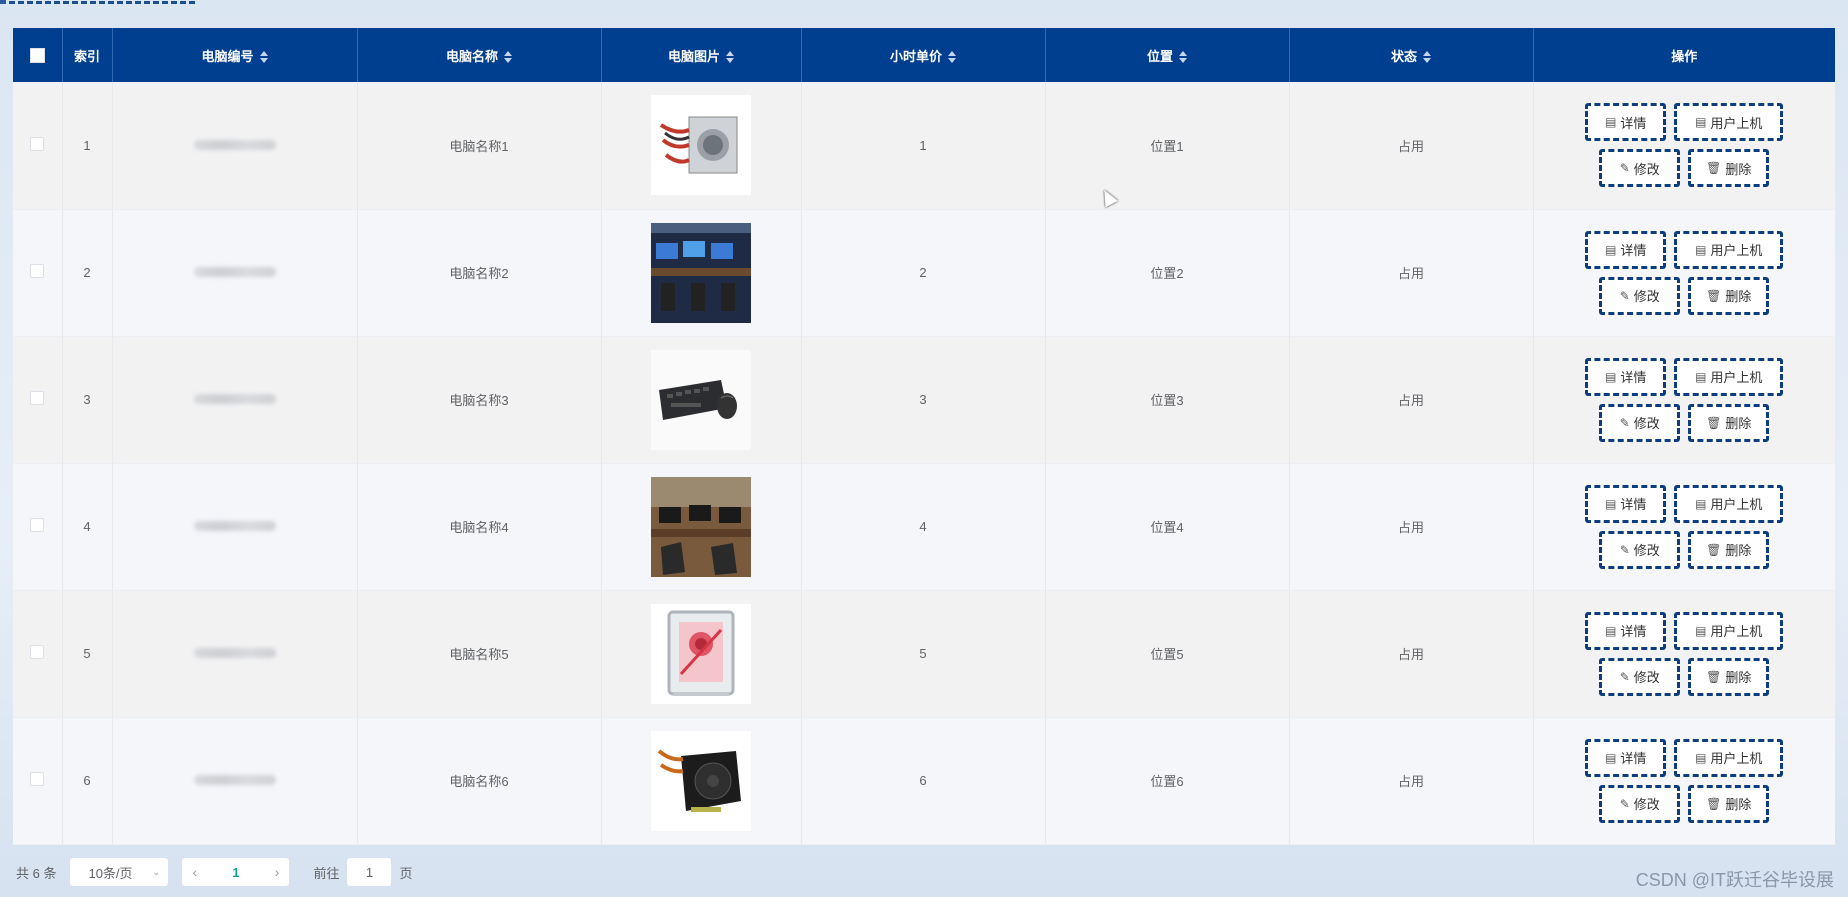  What do you see at coordinates (326, 873) in the screenshot?
I see `goto-label: 前往` at bounding box center [326, 873].